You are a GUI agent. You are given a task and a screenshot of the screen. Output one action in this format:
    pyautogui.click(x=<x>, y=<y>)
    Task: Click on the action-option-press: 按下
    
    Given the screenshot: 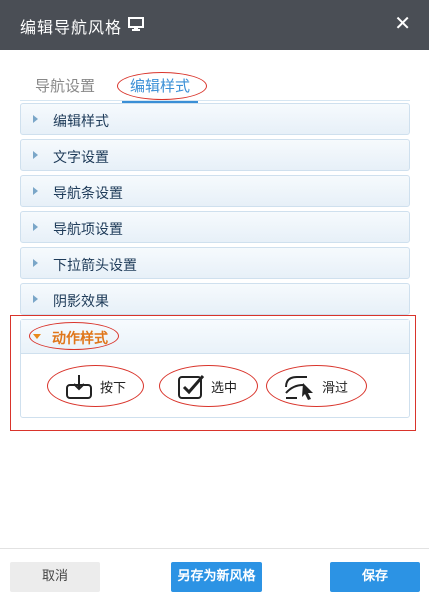 What is the action you would take?
    pyautogui.click(x=95, y=386)
    